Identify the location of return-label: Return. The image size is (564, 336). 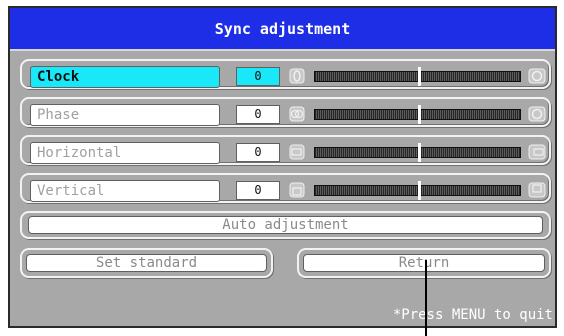
(424, 263).